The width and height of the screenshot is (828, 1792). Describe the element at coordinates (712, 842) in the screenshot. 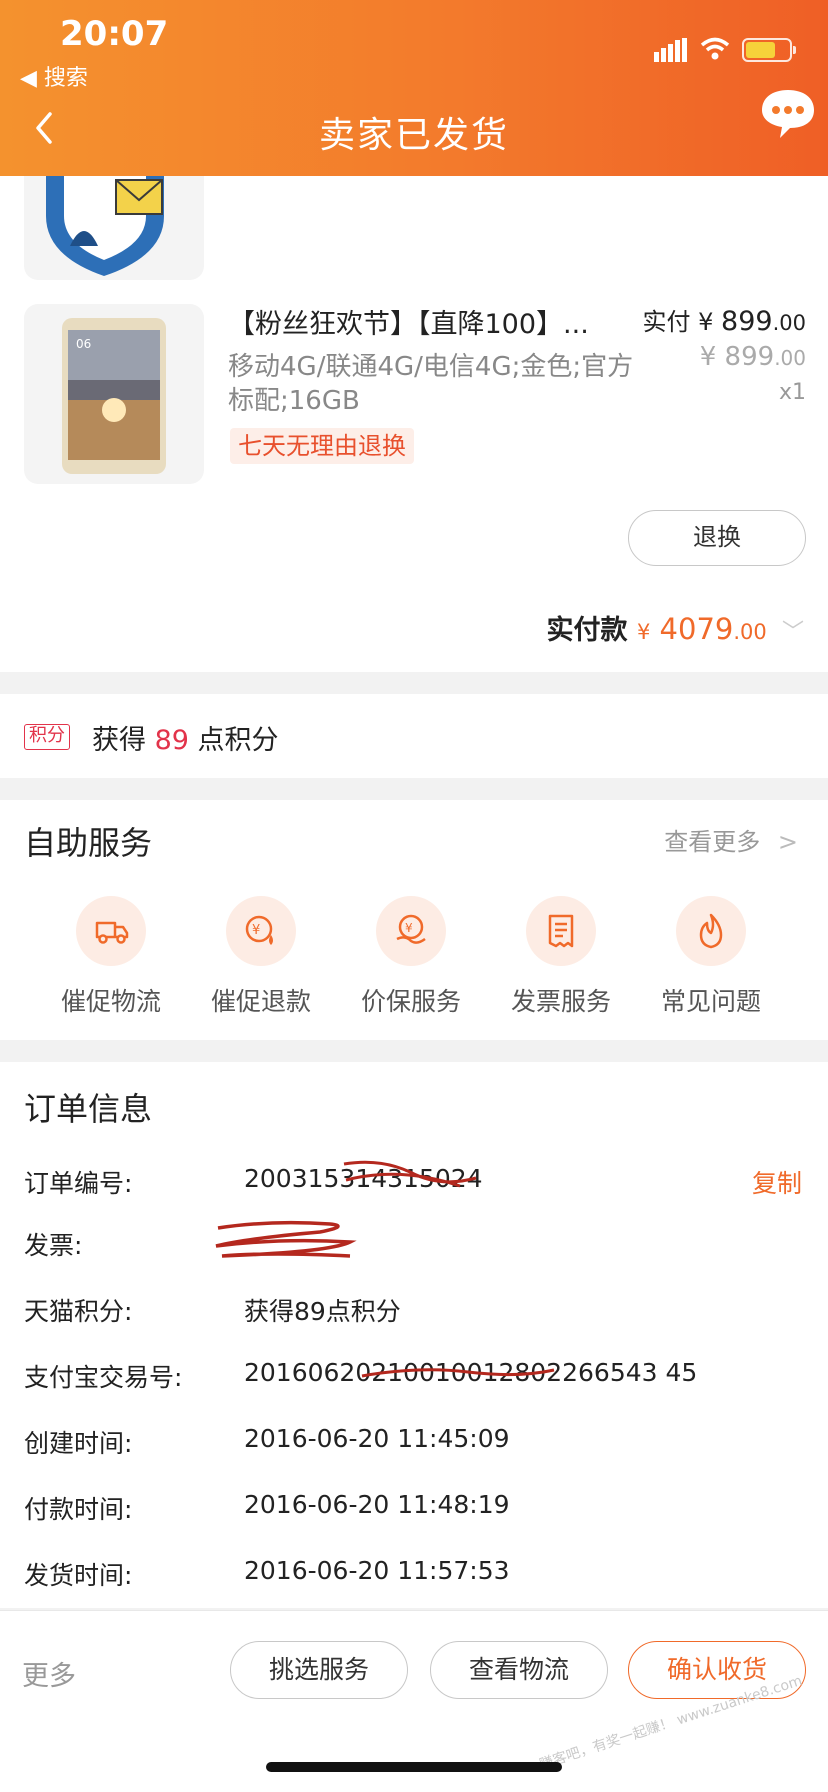

I see `view-more-label: 查看更多` at that location.